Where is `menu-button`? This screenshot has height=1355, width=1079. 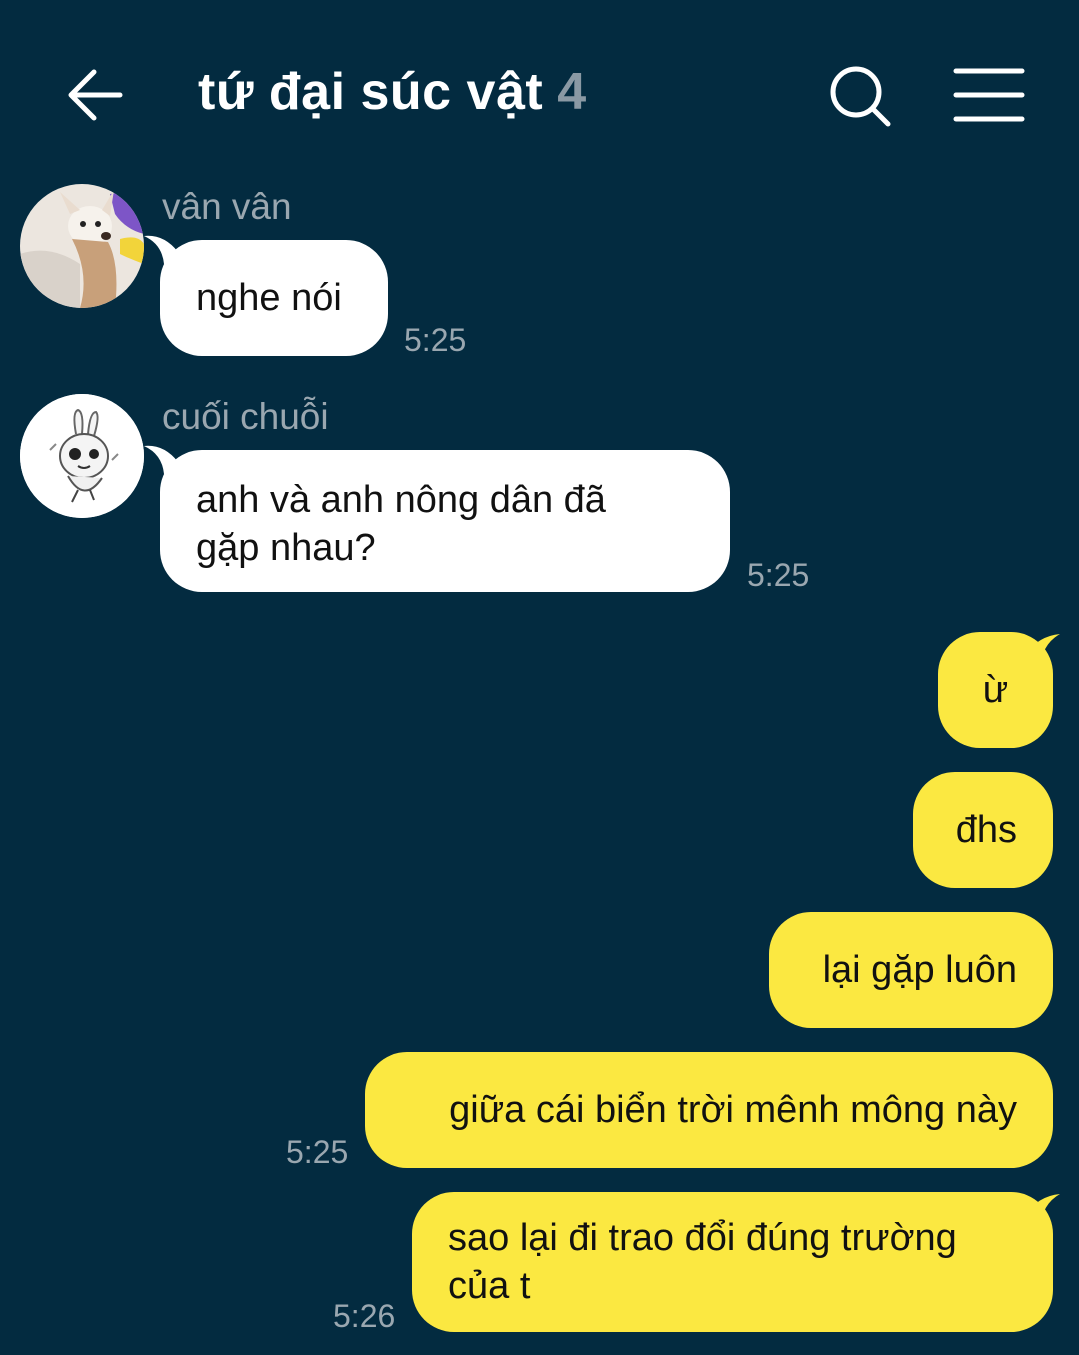
menu-button is located at coordinates (990, 98).